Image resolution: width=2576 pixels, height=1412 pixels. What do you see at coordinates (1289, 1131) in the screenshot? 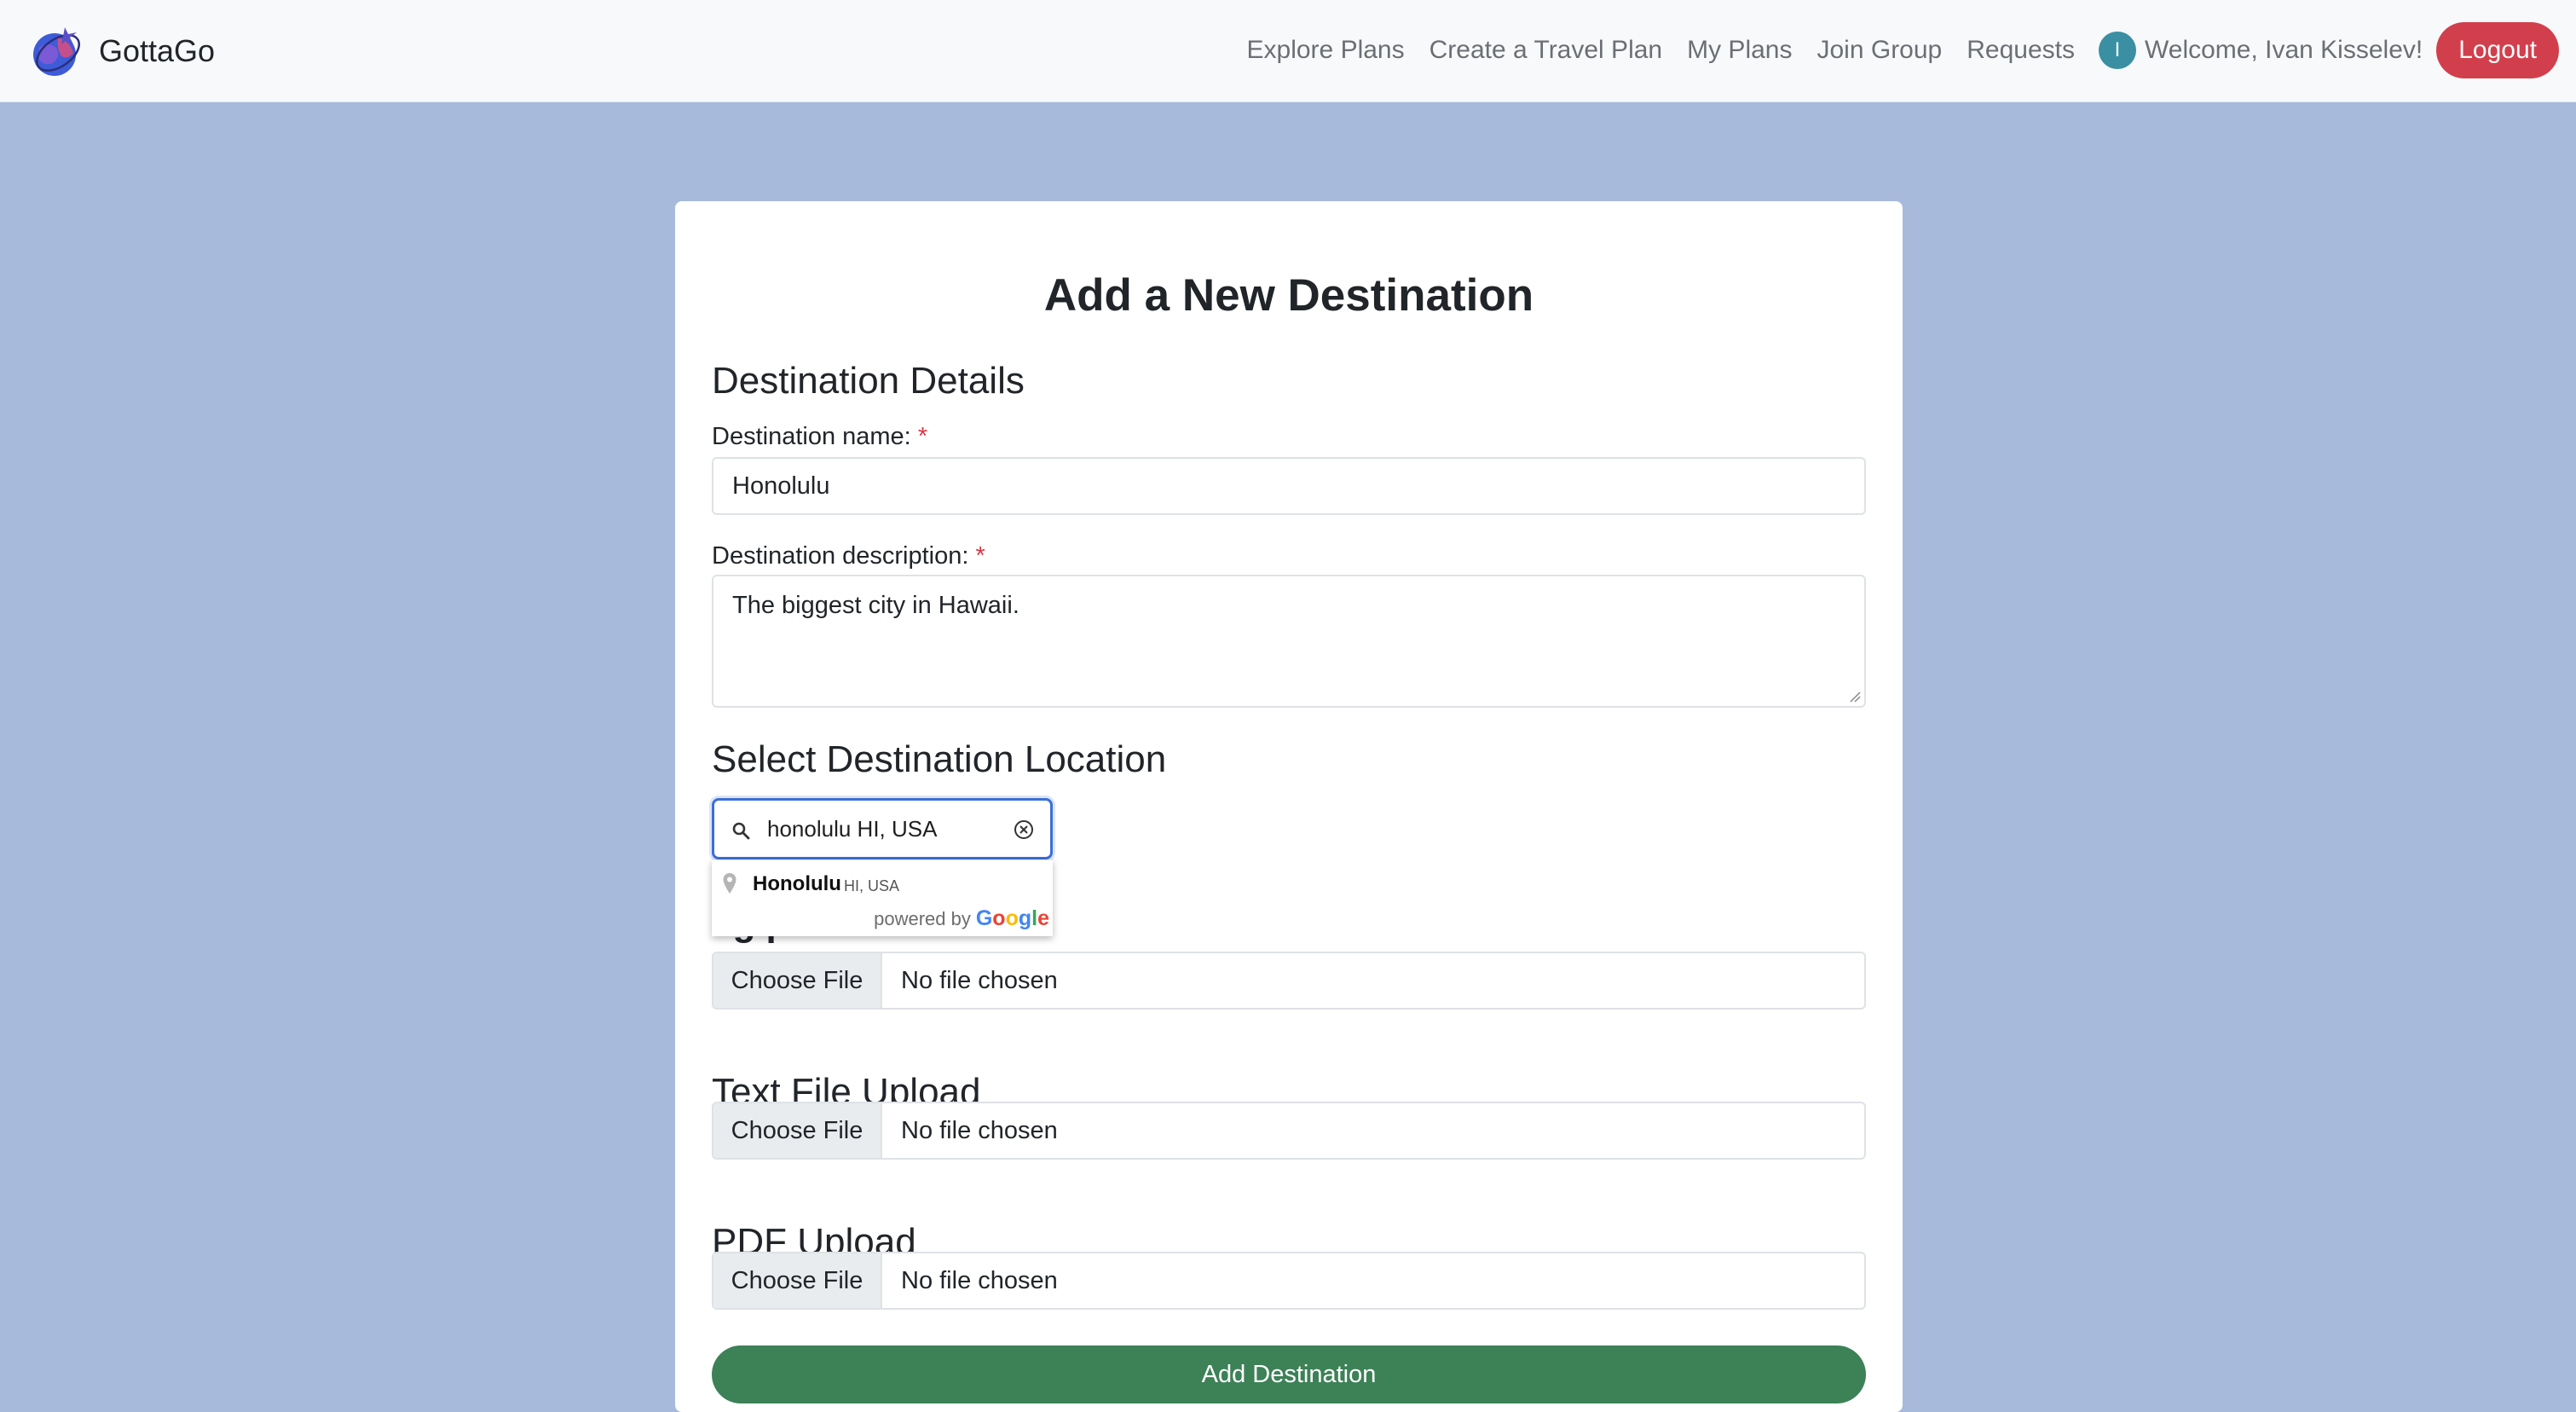
I see `text-file-input: Choose File No file chosen` at bounding box center [1289, 1131].